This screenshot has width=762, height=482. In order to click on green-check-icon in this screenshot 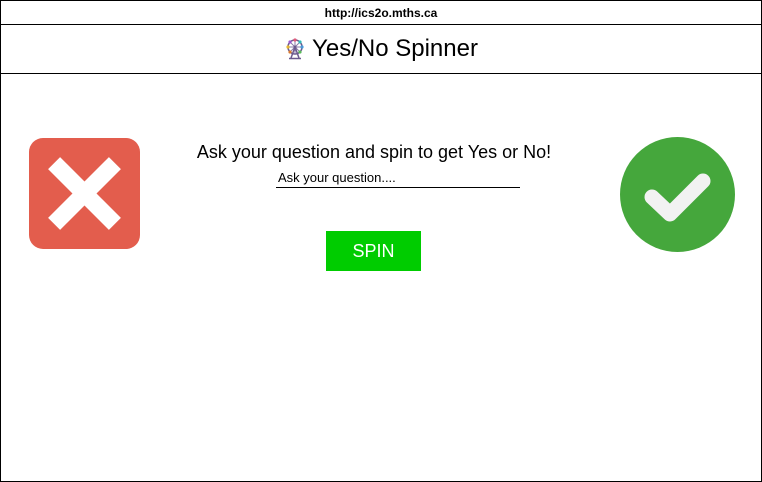, I will do `click(677, 194)`.